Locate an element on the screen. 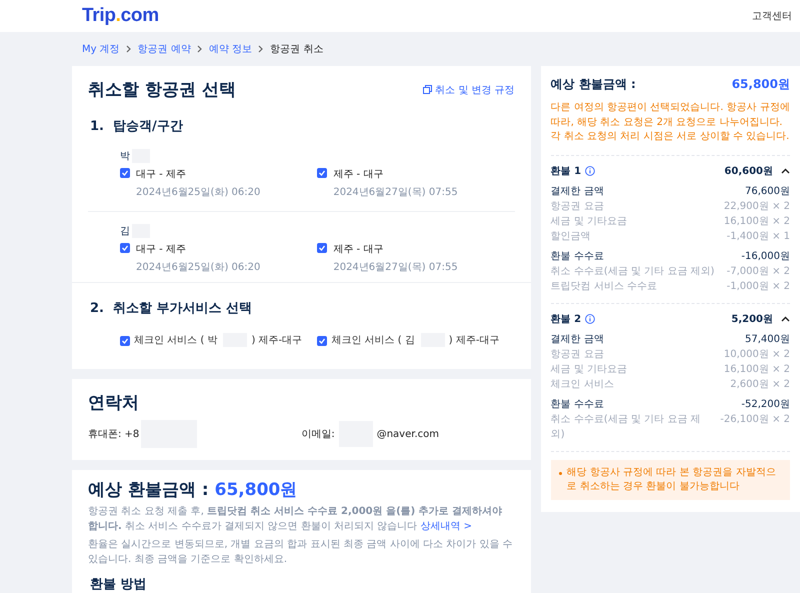 This screenshot has width=800, height=593. refund-notice: 항공권 취소 요청 제출 후, 트립닷컴 취소 서비스 수수료 2,000원 을(를) 추가로 결제하셔야 합니다. 취소 서비스 수수료가 결제되지 않으면 환불이 처리되지 않습니다 상세내역 > is located at coordinates (296, 519).